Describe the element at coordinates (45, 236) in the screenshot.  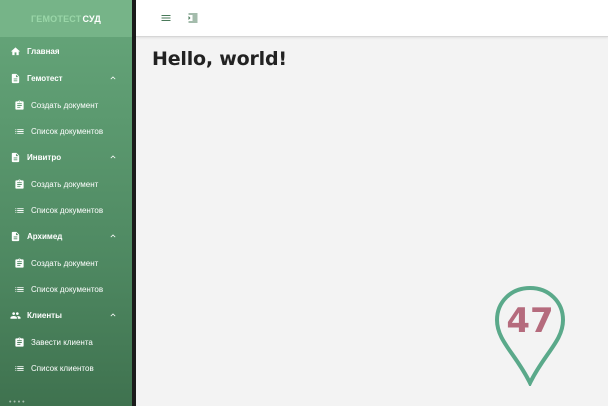
I see `sidebar-group-label: Архимед` at that location.